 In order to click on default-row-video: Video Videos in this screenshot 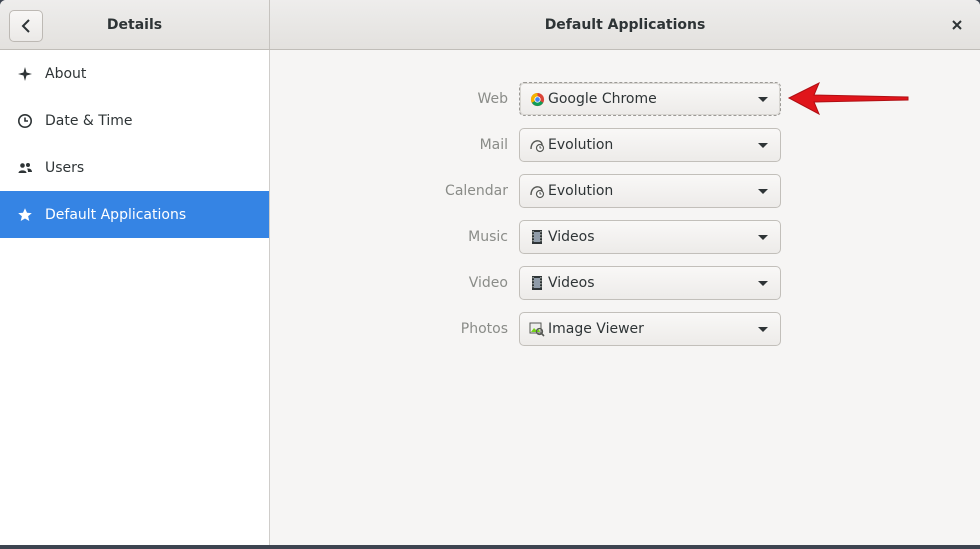, I will do `click(625, 283)`.